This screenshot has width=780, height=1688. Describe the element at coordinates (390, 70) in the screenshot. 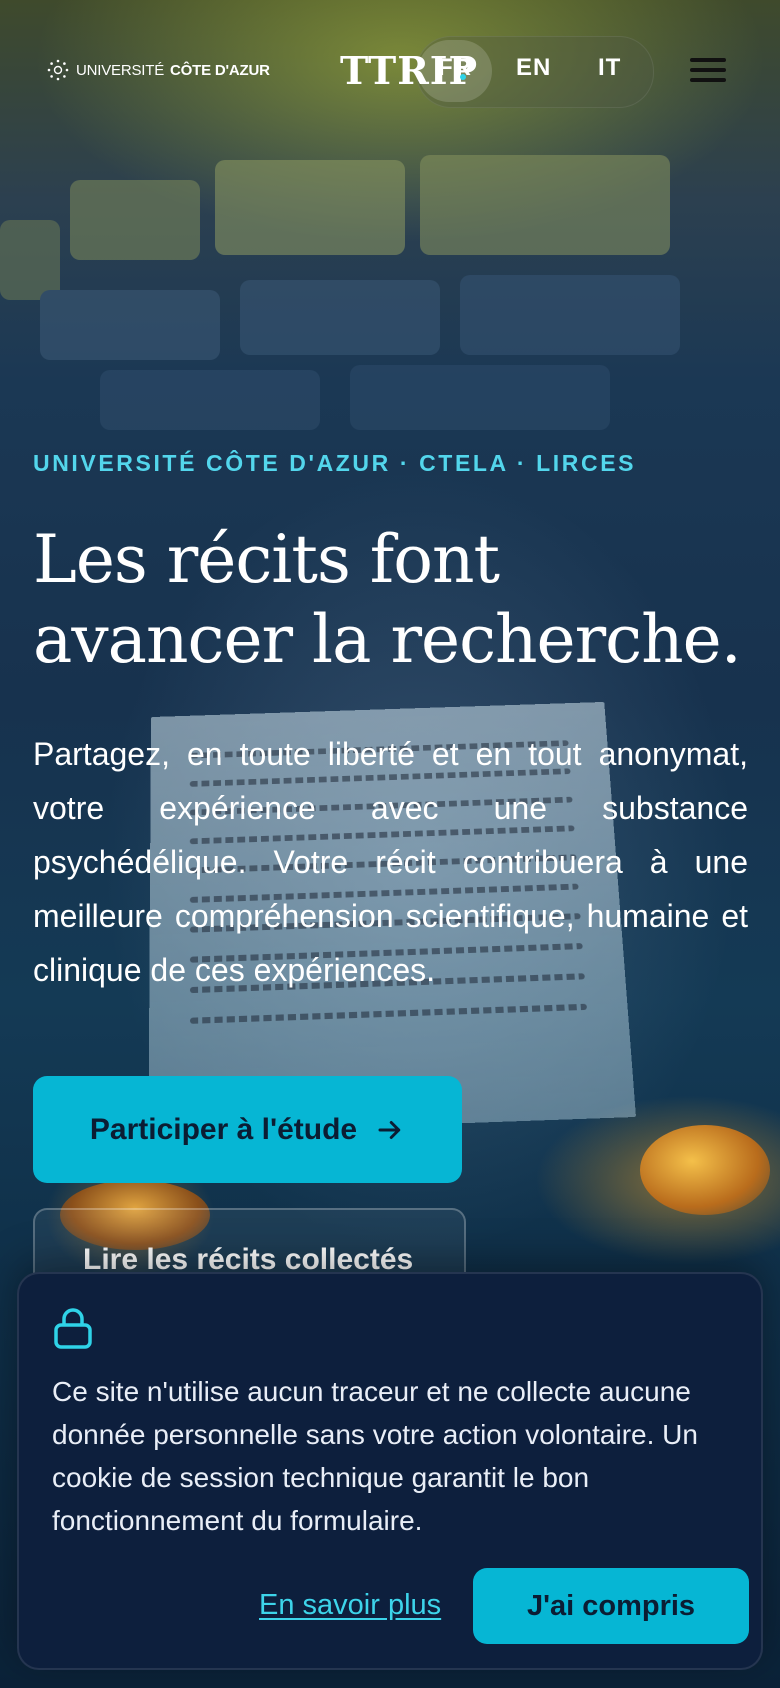

I see `site-header: UNIVERSITÉ CÔTE D'AZUR TTRIP FR EN IT` at that location.